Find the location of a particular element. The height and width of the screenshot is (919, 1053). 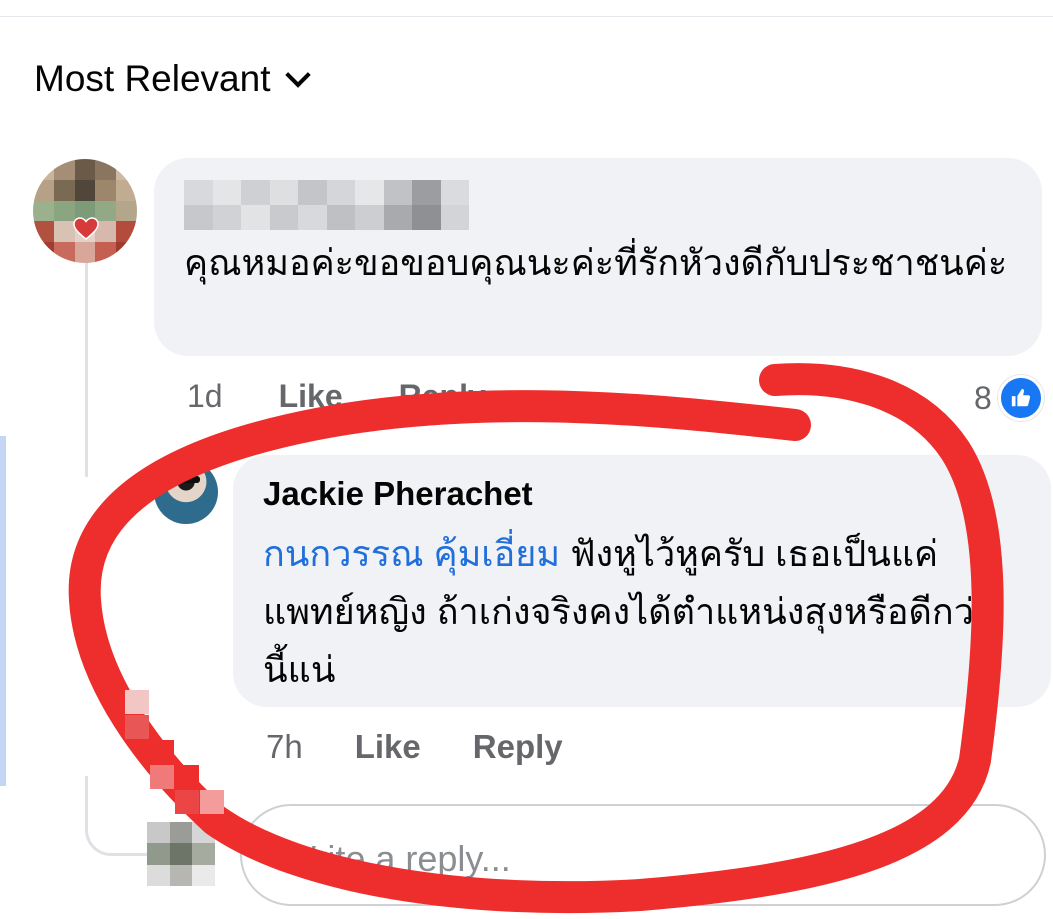

redacted-author-name is located at coordinates (326, 205).